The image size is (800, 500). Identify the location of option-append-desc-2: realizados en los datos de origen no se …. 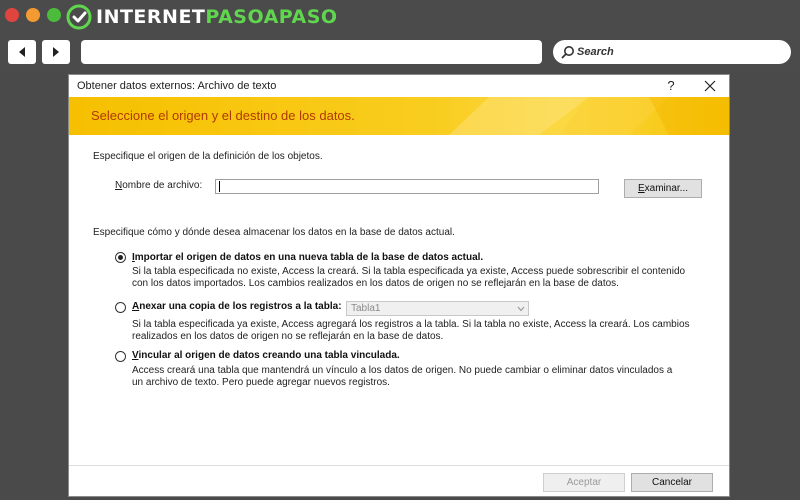
(288, 336).